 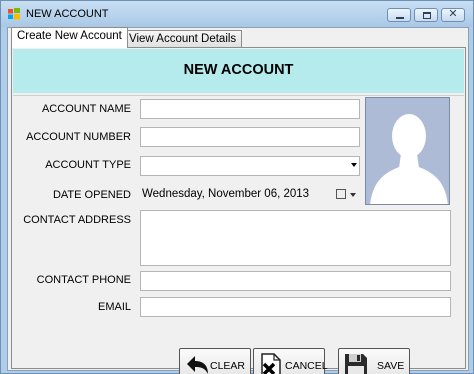 What do you see at coordinates (88, 165) in the screenshot?
I see `account-type-label: ACCOUNT TYPE` at bounding box center [88, 165].